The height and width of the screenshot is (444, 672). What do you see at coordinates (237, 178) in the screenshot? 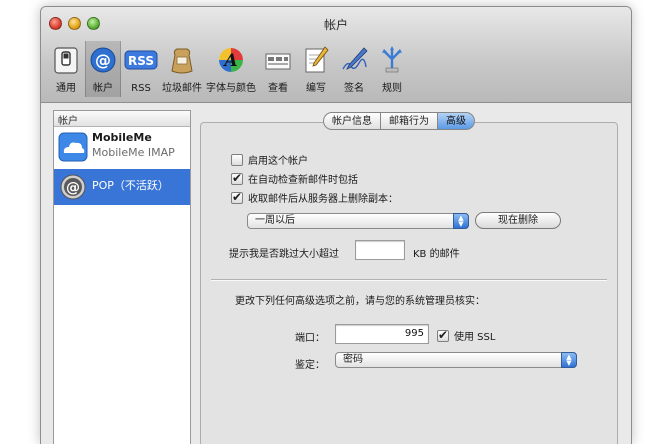
I see `auto-check-checkbox` at bounding box center [237, 178].